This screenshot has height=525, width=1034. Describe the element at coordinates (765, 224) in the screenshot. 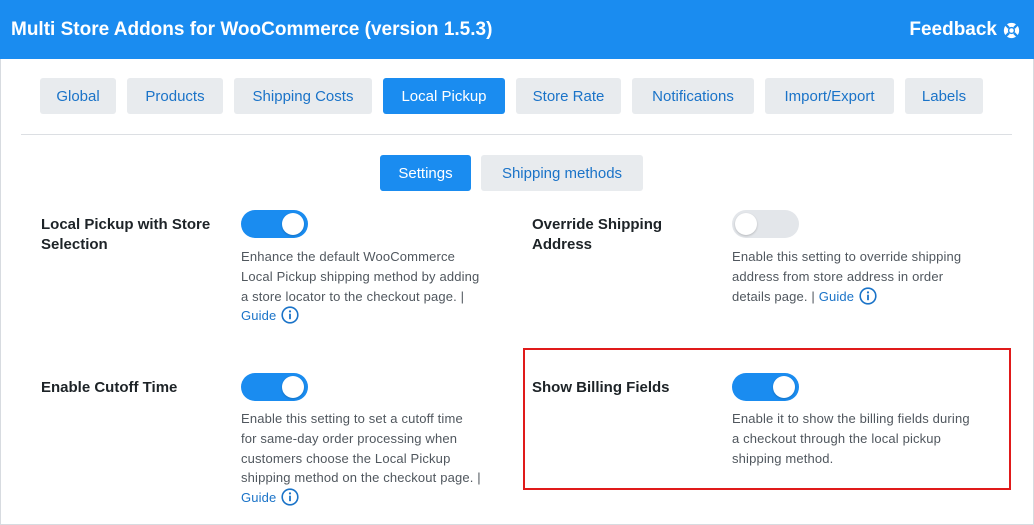

I see `toggle-override-shipping` at that location.